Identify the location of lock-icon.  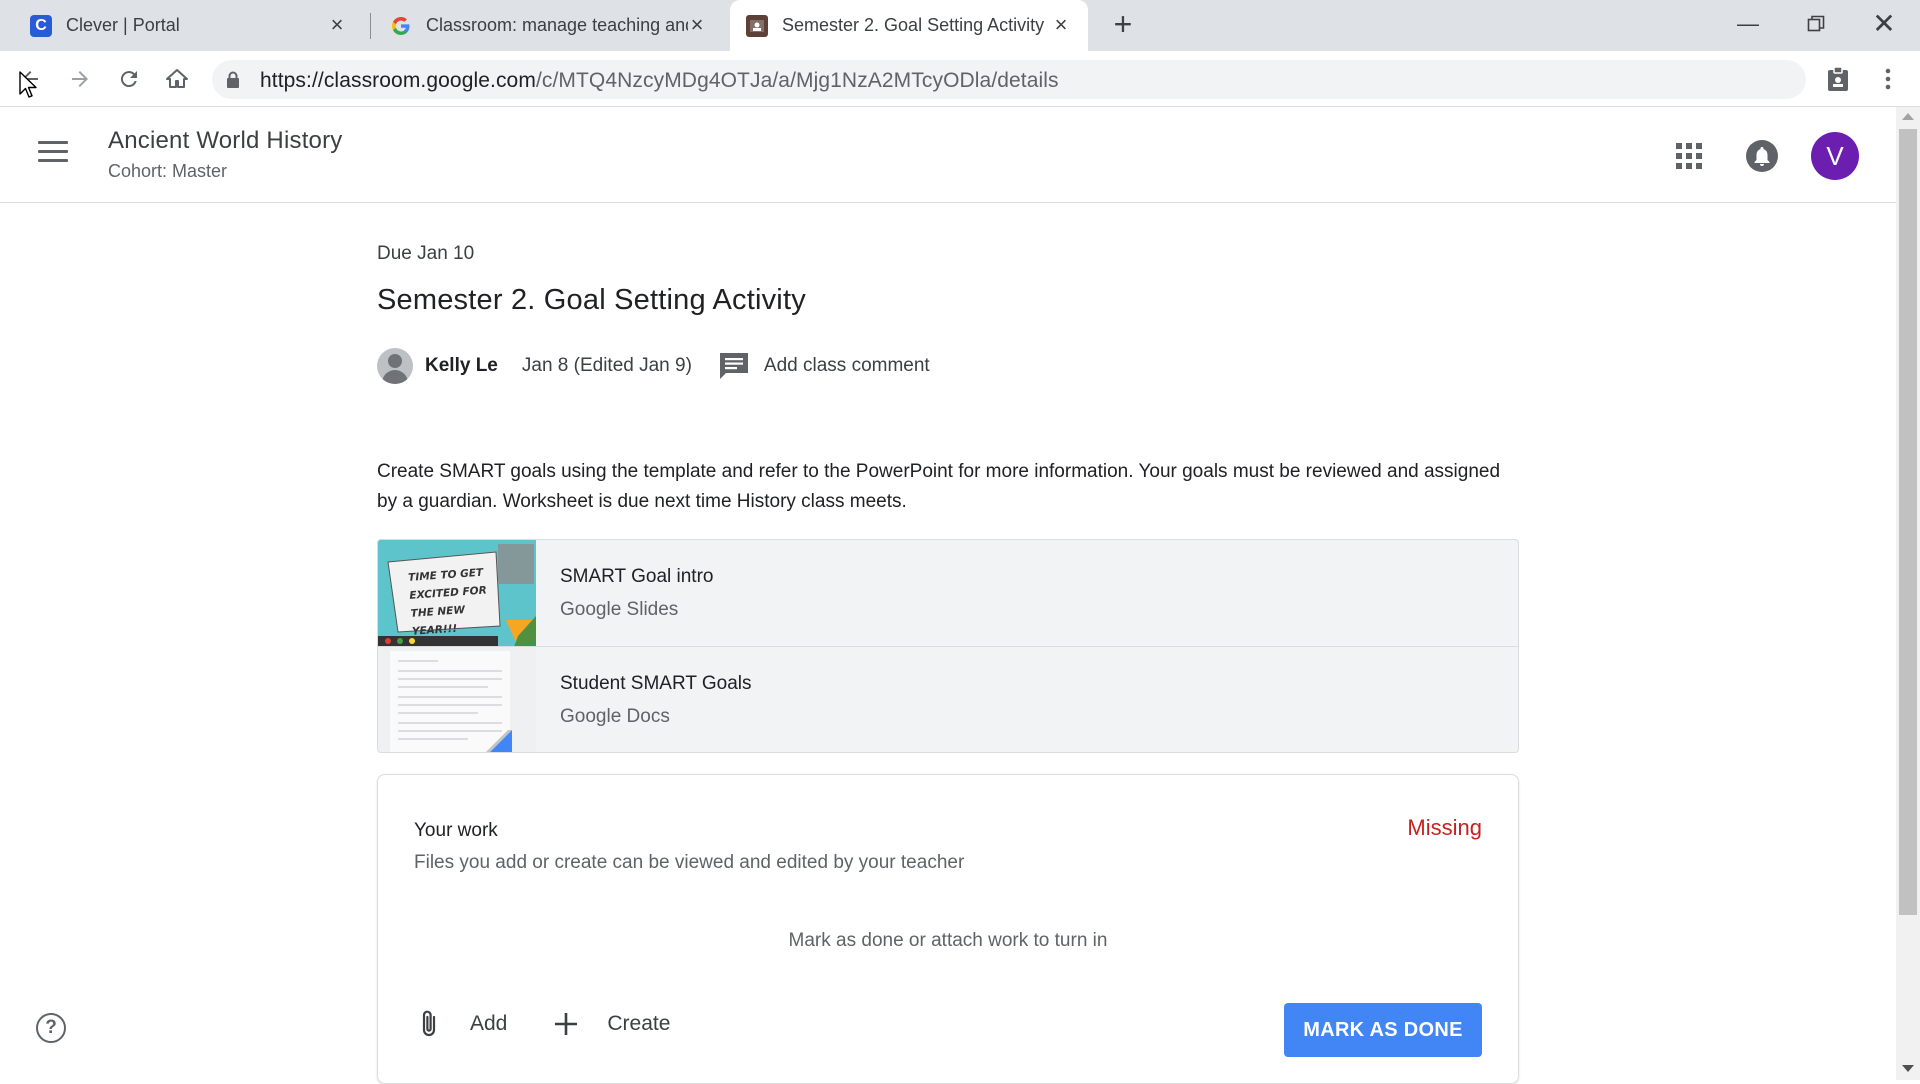
(233, 82).